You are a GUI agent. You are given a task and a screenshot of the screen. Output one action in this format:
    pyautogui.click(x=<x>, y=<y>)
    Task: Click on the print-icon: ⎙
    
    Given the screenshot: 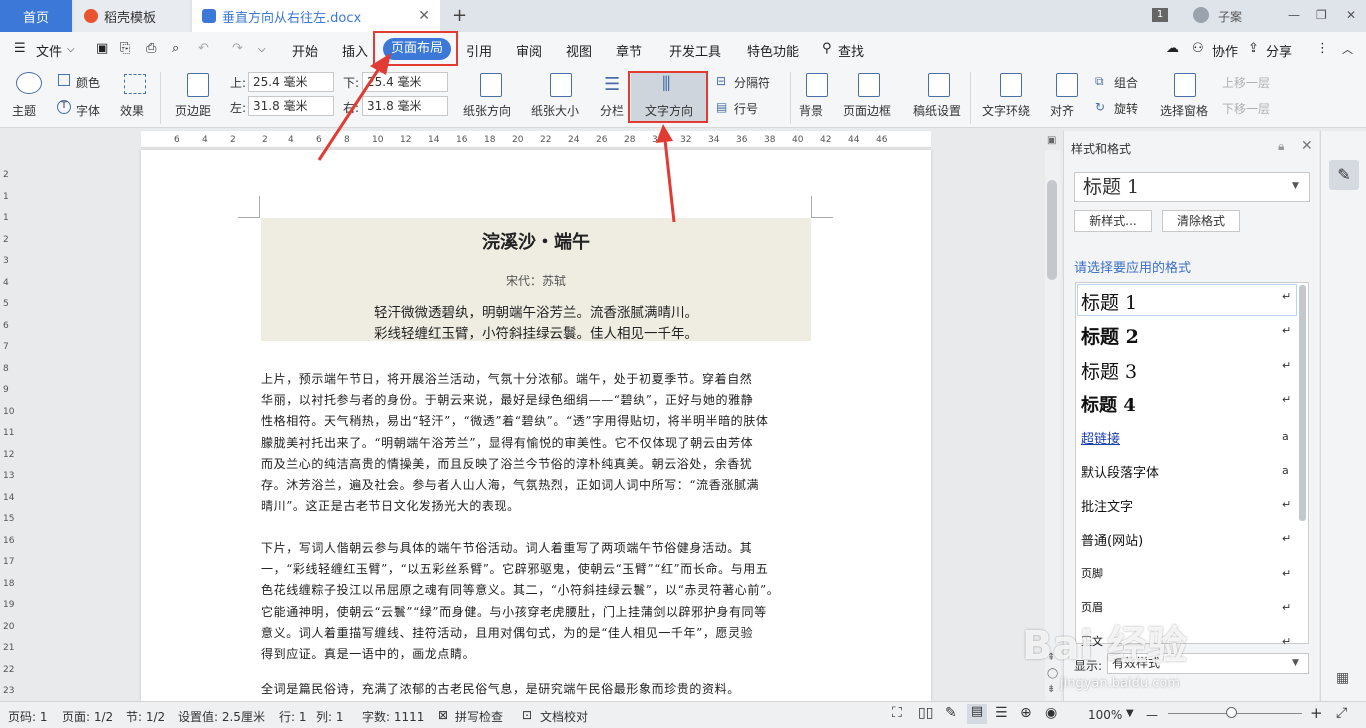 What is the action you would take?
    pyautogui.click(x=151, y=48)
    